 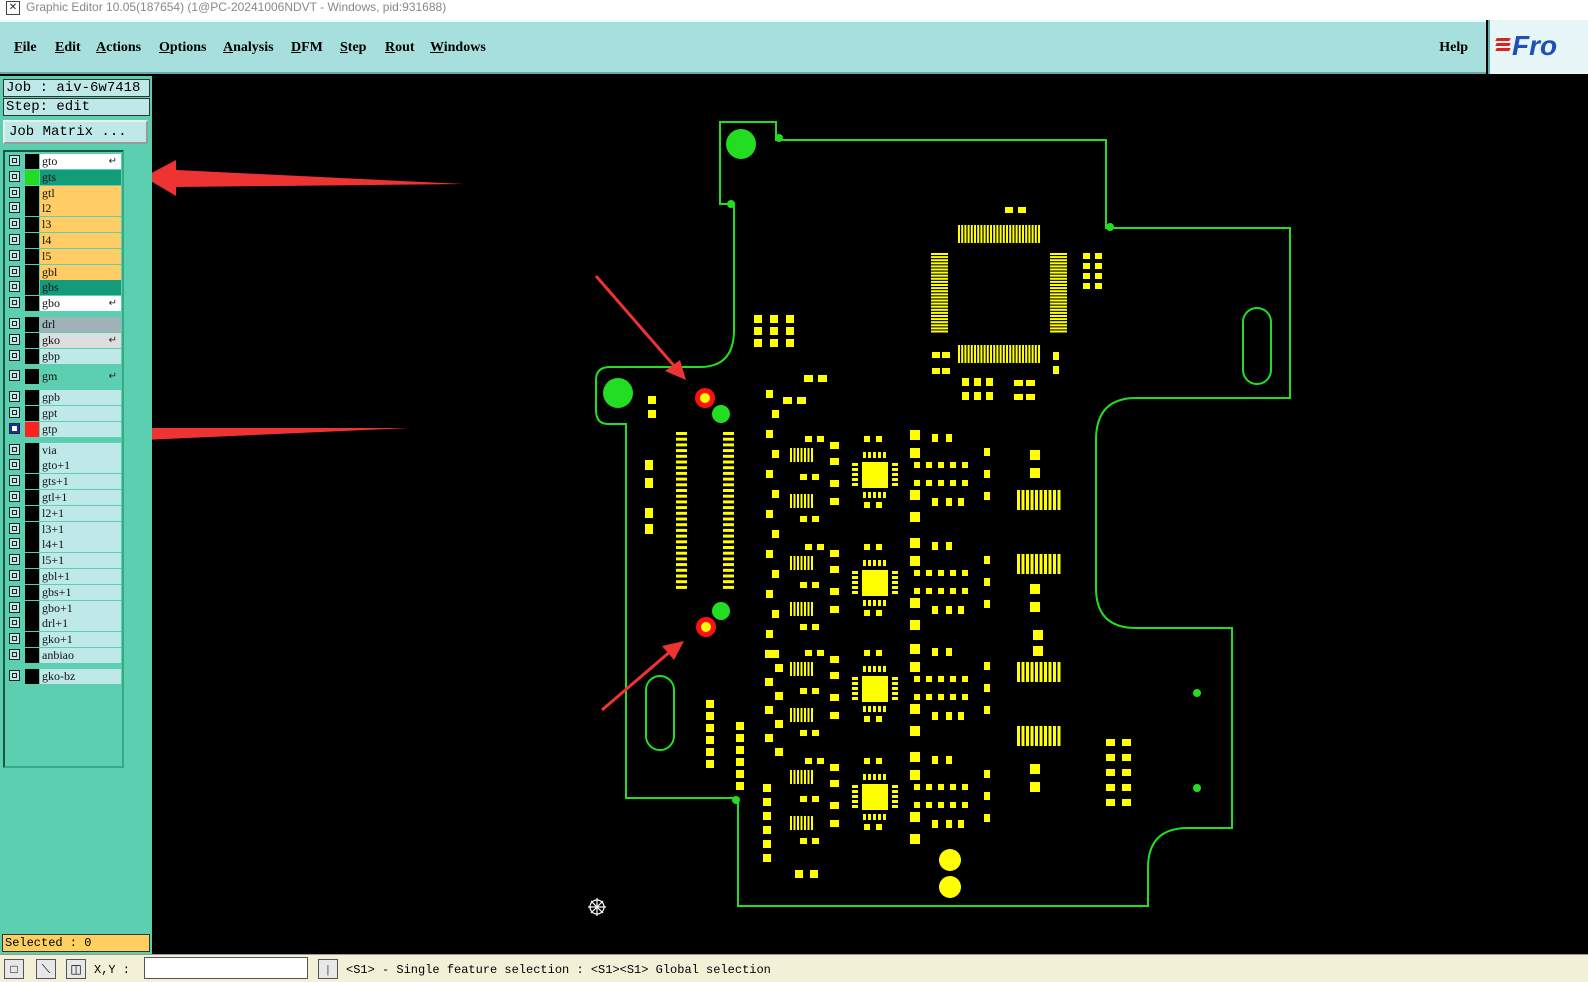 What do you see at coordinates (65, 482) in the screenshot?
I see `layer-row-gts+1: gts+1` at bounding box center [65, 482].